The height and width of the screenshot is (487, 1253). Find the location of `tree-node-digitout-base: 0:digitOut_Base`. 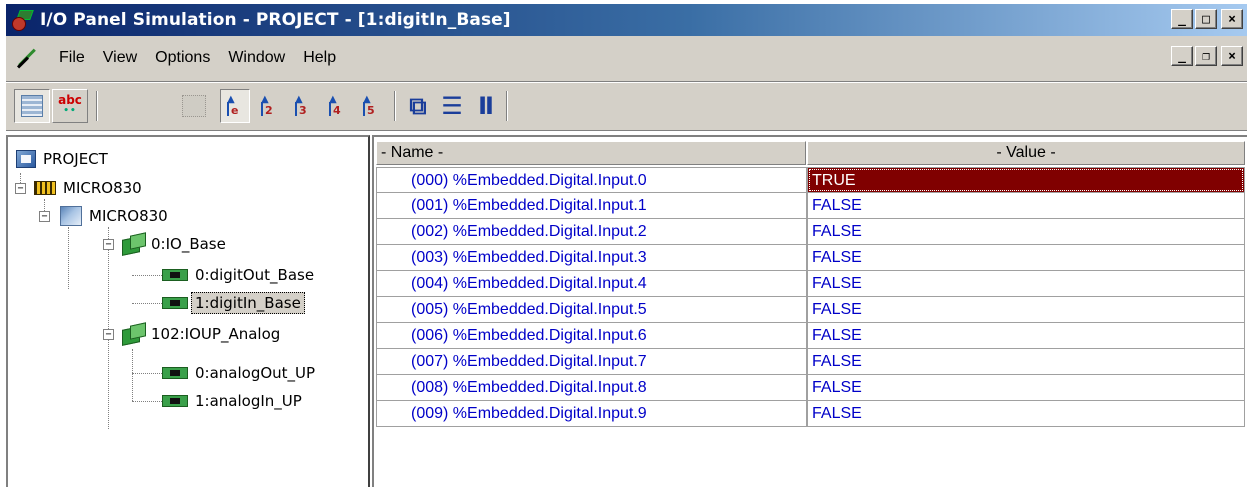

tree-node-digitout-base: 0:digitOut_Base is located at coordinates (238, 275).